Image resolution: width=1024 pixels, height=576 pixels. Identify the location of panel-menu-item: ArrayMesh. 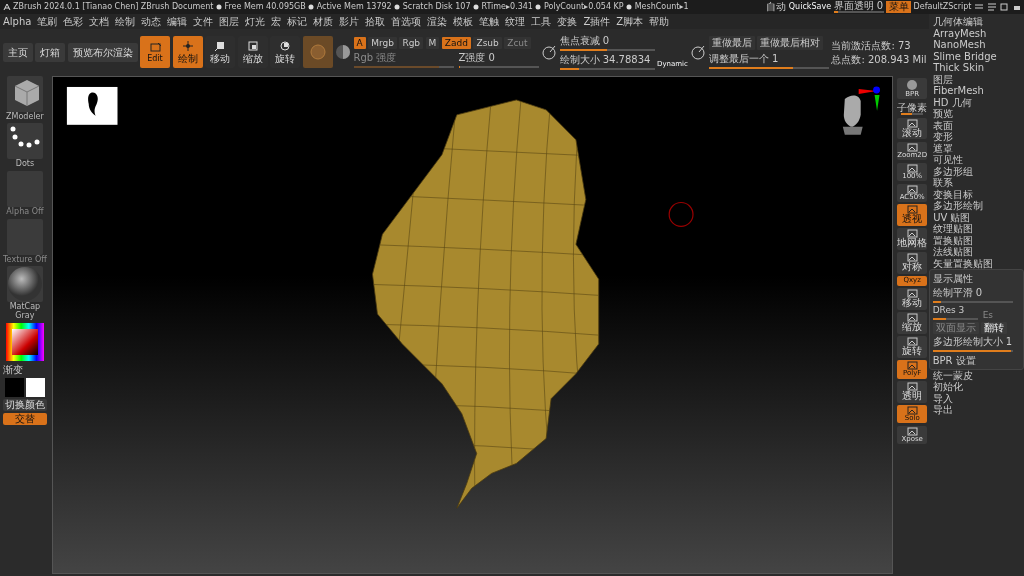
(976, 33).